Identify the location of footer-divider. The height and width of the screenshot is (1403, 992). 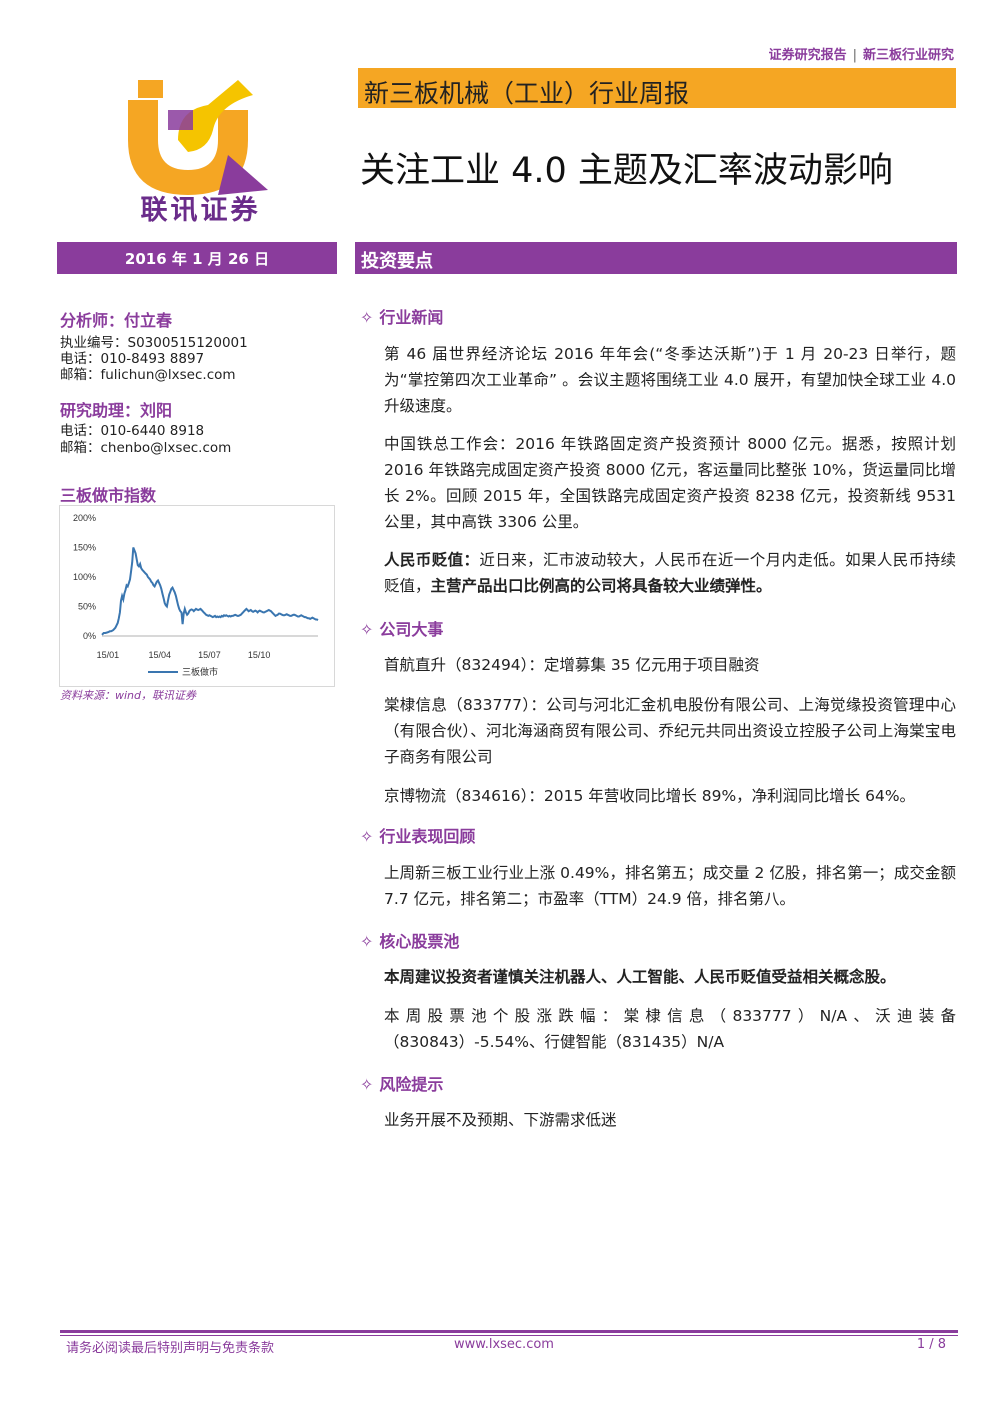
(509, 1331).